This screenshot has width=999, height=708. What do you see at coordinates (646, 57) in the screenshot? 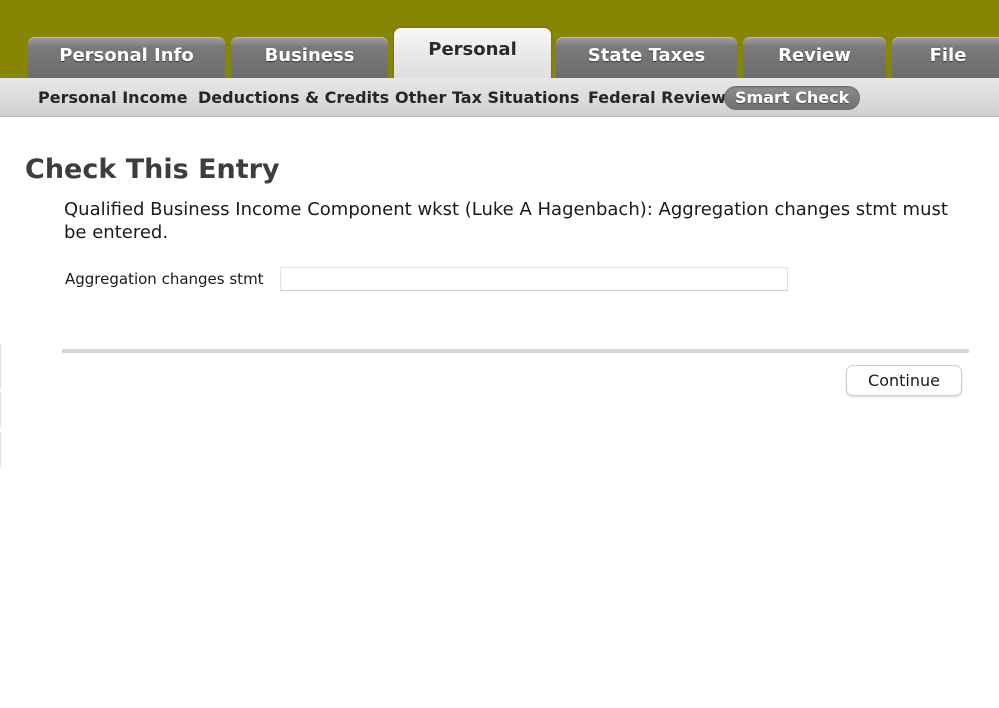
I see `tab-state-taxes: State Taxes` at bounding box center [646, 57].